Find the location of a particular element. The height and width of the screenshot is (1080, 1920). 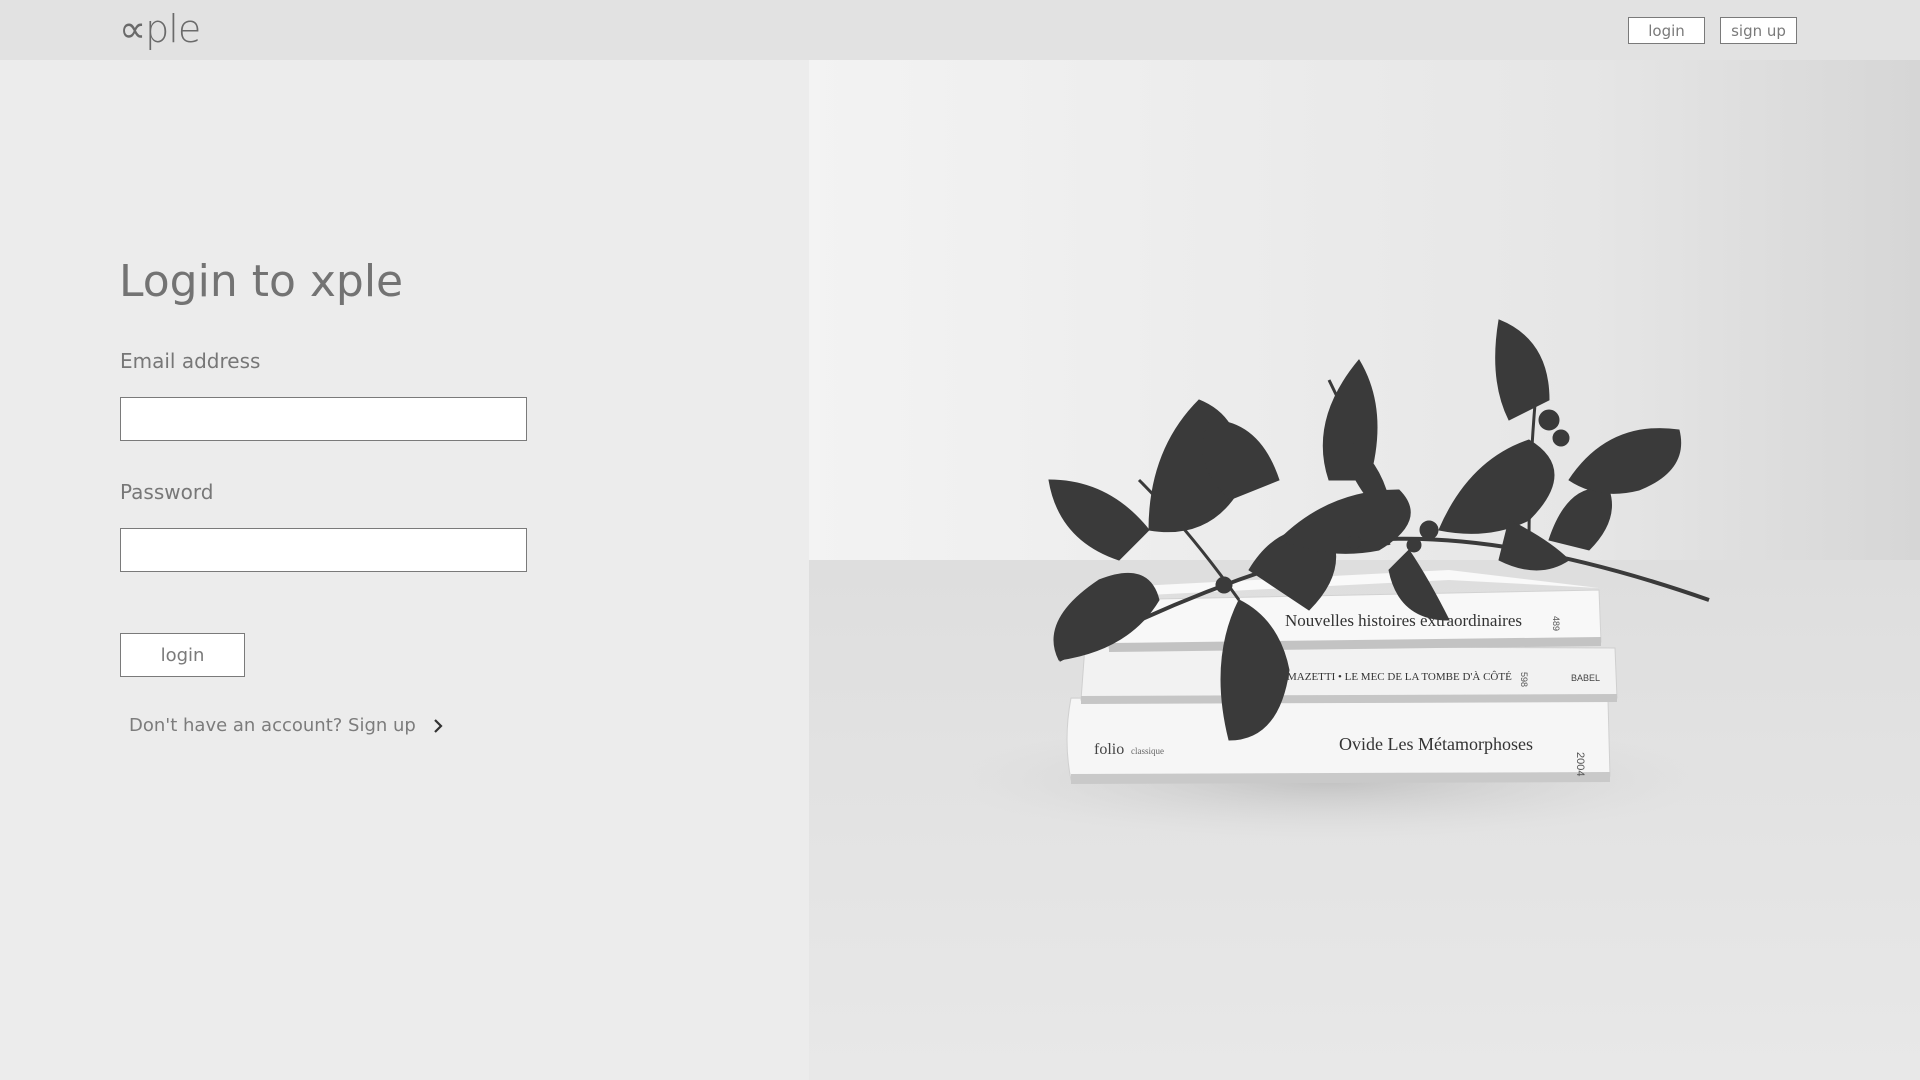

email-label: Email address is located at coordinates (190, 361).